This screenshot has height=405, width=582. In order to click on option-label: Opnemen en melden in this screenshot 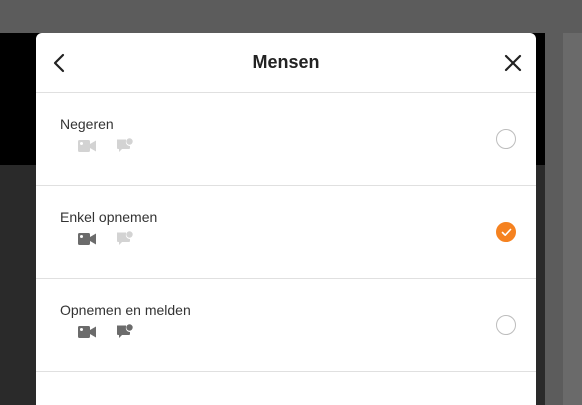, I will do `click(125, 310)`.